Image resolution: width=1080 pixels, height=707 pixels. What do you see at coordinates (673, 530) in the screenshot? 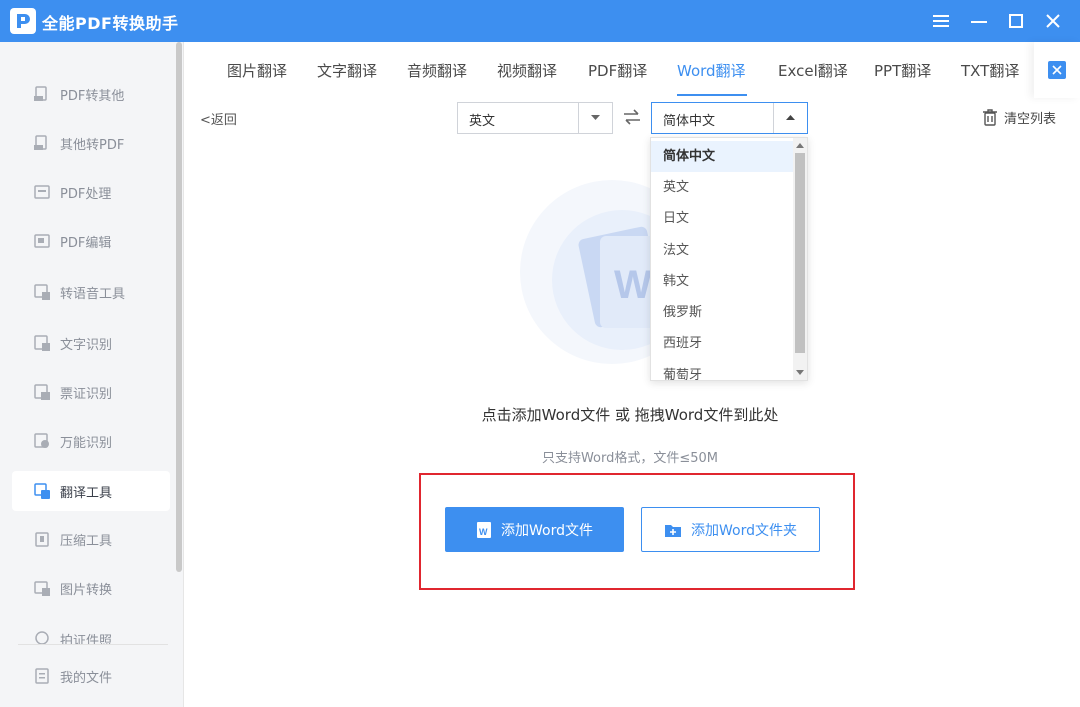
I see `folder-add-icon` at bounding box center [673, 530].